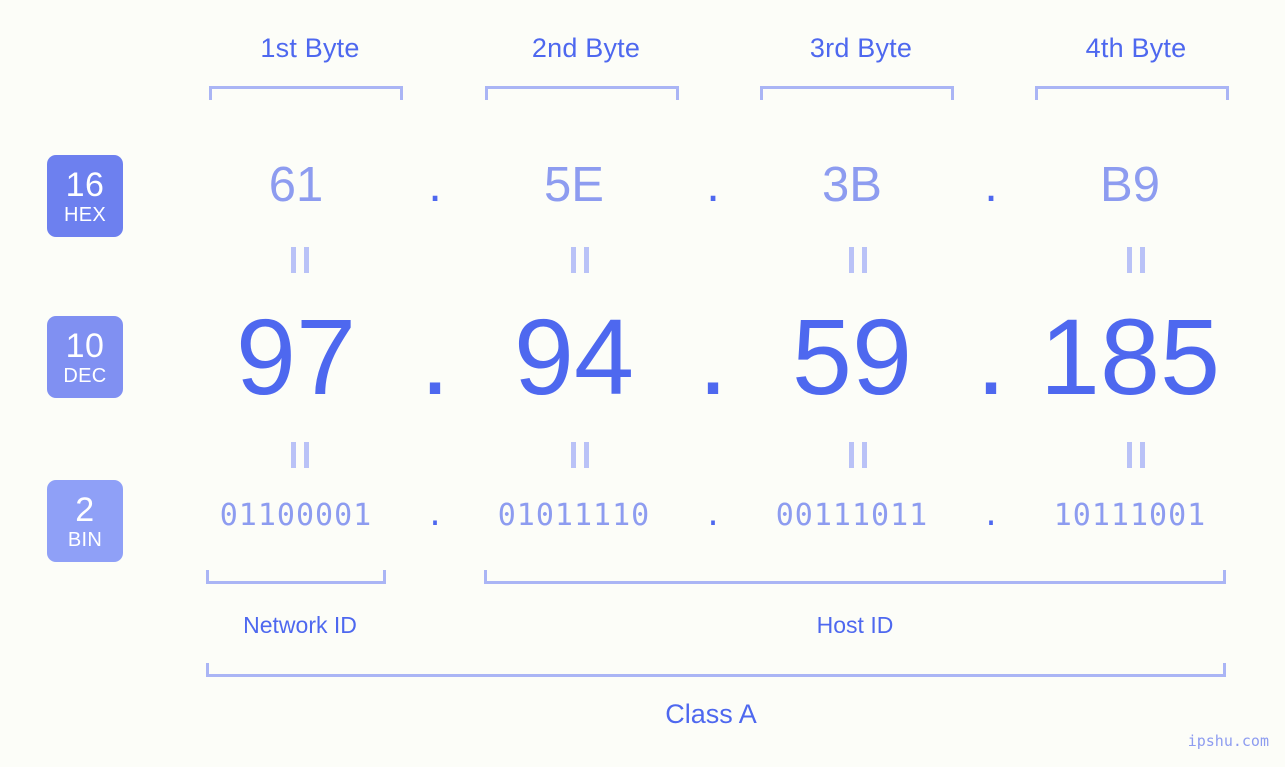 Image resolution: width=1285 pixels, height=767 pixels. Describe the element at coordinates (1130, 515) in the screenshot. I see `bin-octet-4: 10111001` at that location.